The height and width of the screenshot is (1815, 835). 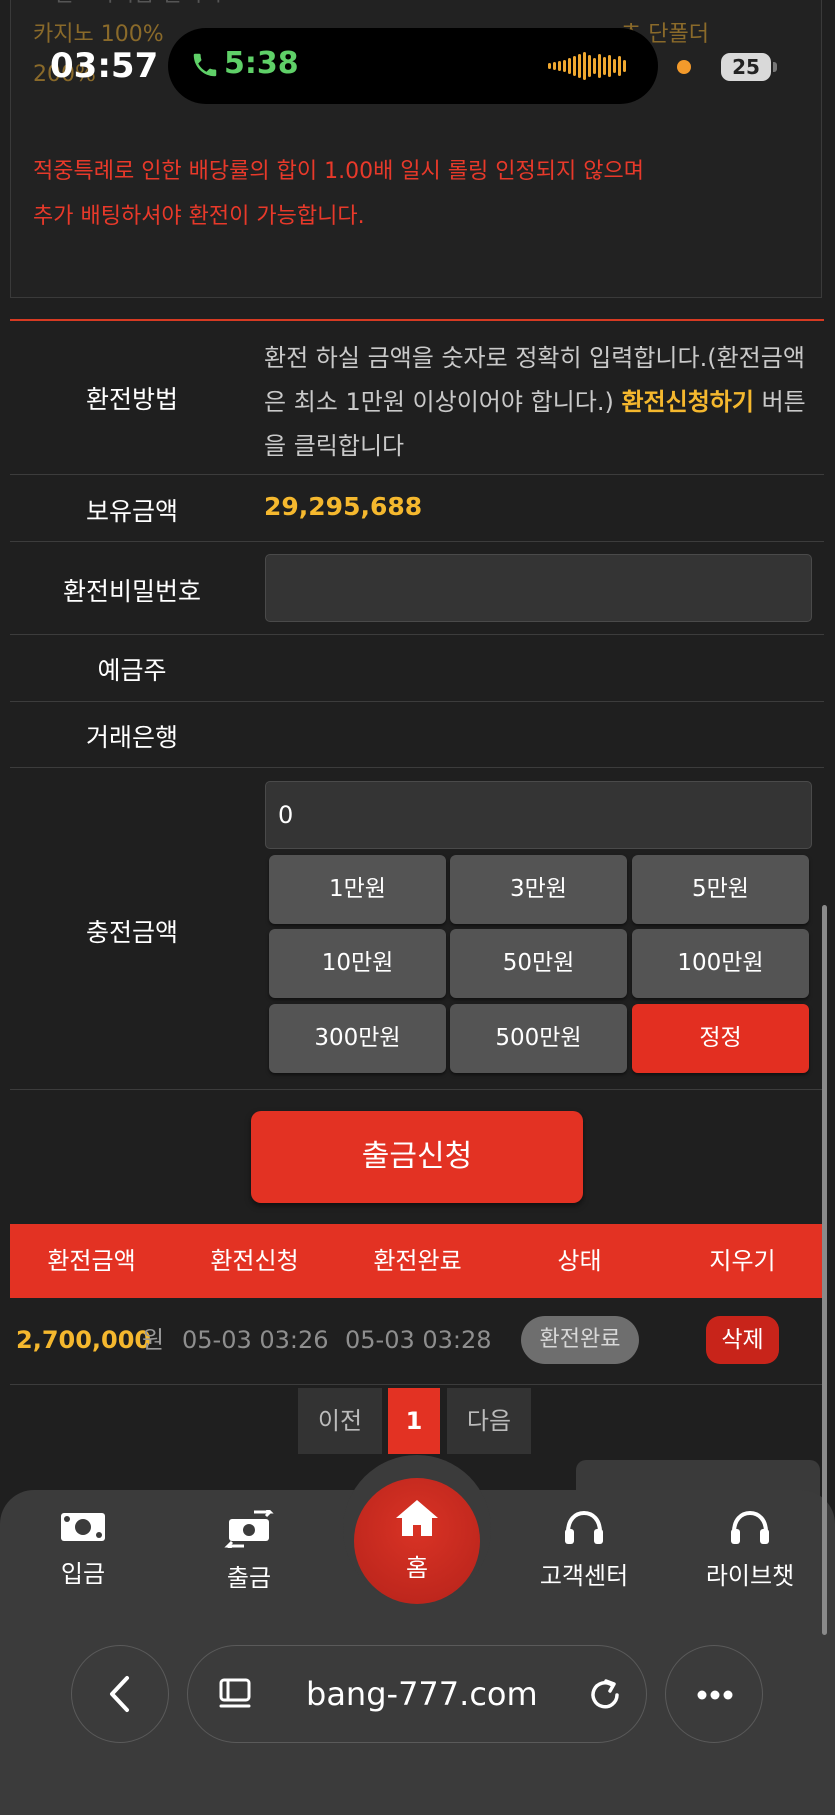 I want to click on nav-label: 고객센터, so click(x=584, y=1576).